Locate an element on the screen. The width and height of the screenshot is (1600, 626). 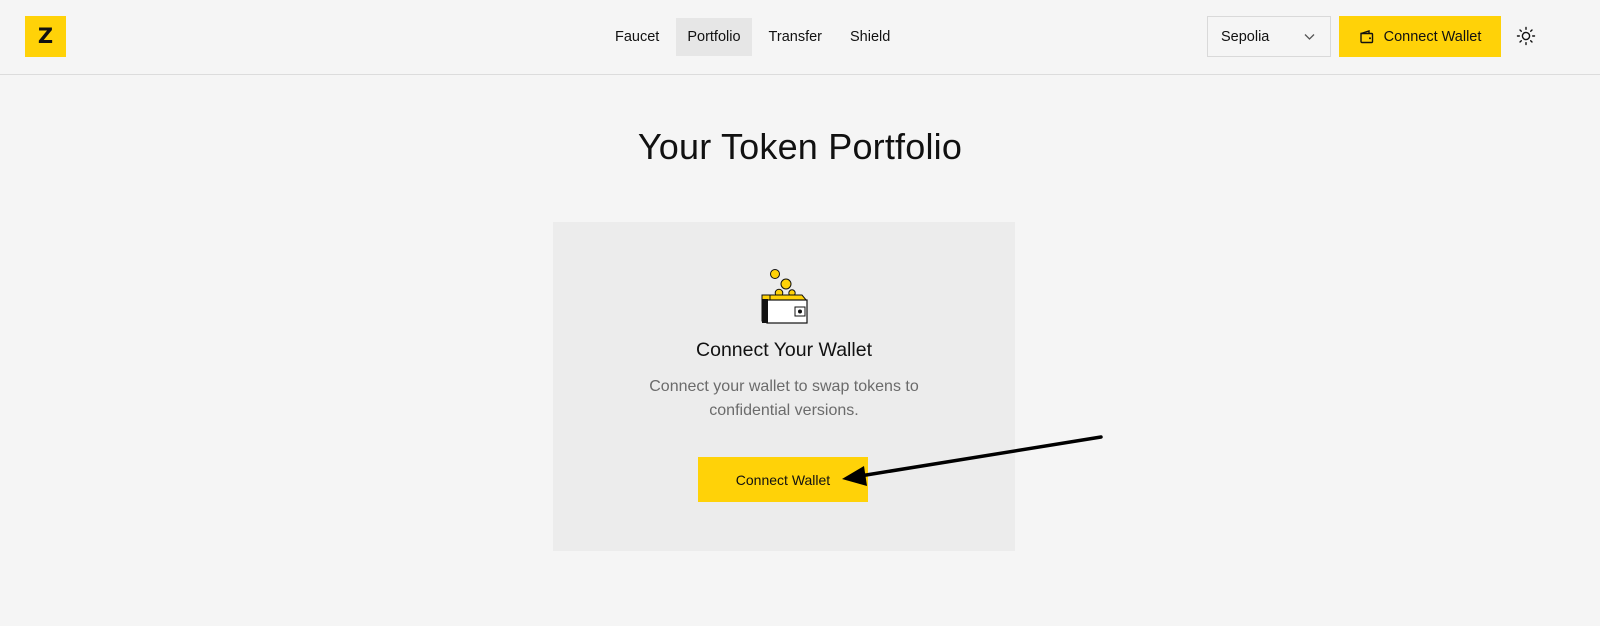
logo-glyph: Z is located at coordinates (45, 36).